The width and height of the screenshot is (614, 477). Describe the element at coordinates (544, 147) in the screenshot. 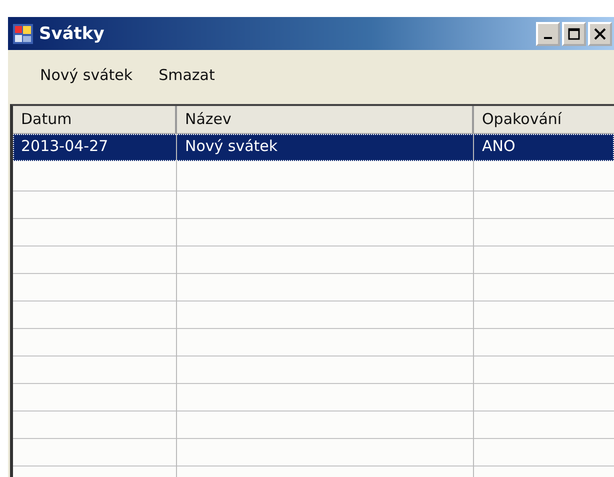

I see `table-cell: ANO` at that location.